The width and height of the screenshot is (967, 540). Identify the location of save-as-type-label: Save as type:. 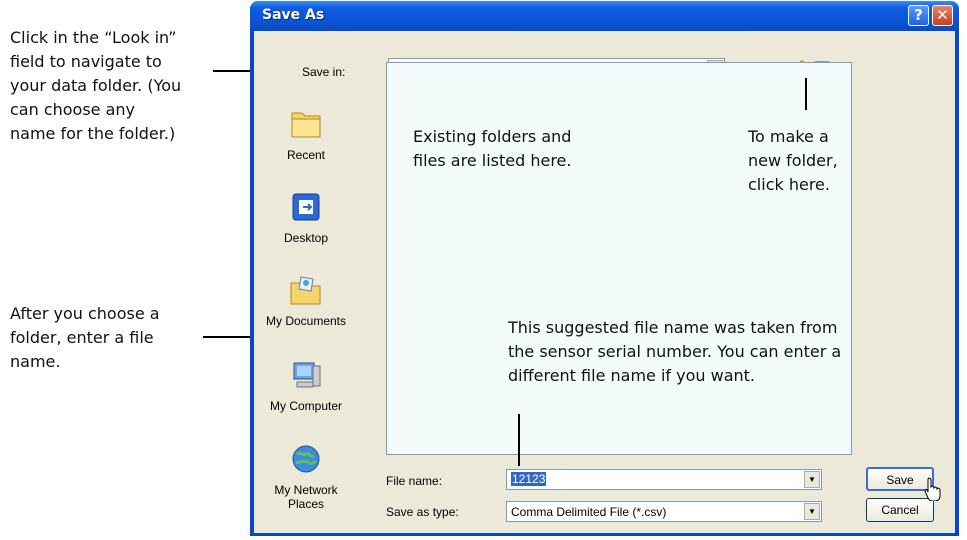
(422, 512).